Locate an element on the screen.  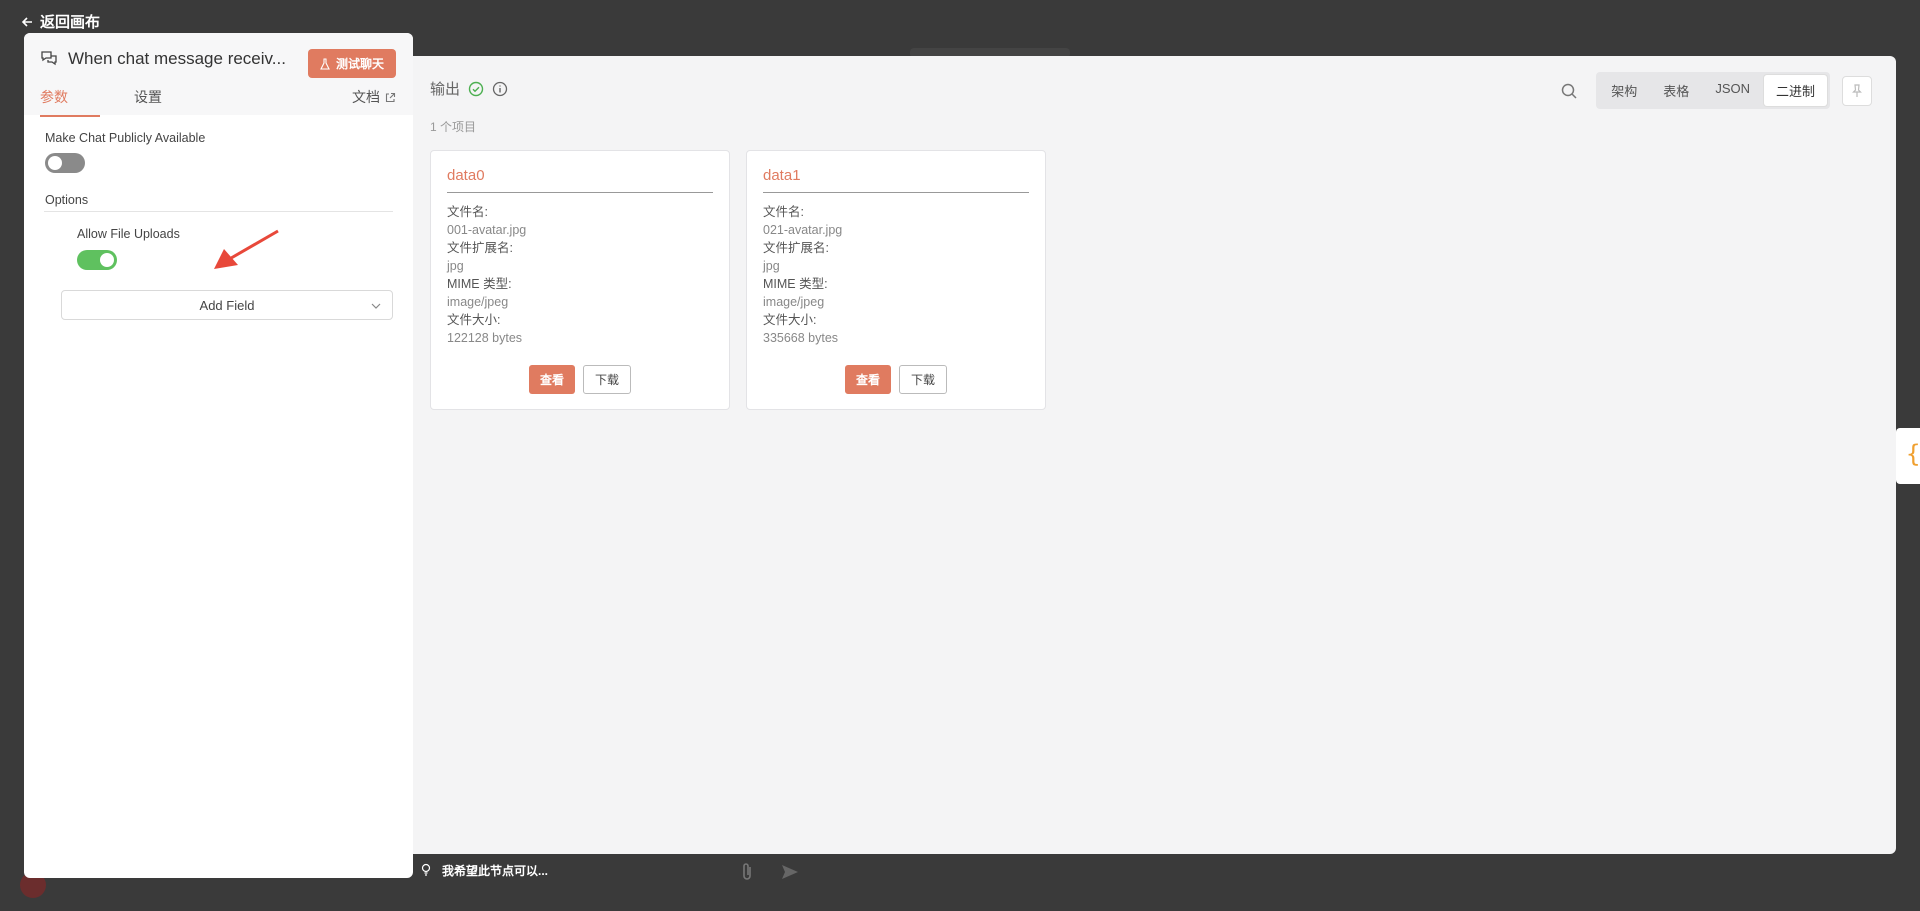
send-icon is located at coordinates (790, 872).